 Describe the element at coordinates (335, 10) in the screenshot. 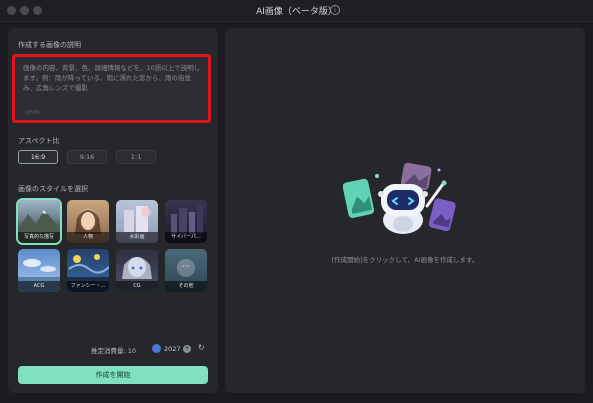

I see `info-icon: i` at that location.